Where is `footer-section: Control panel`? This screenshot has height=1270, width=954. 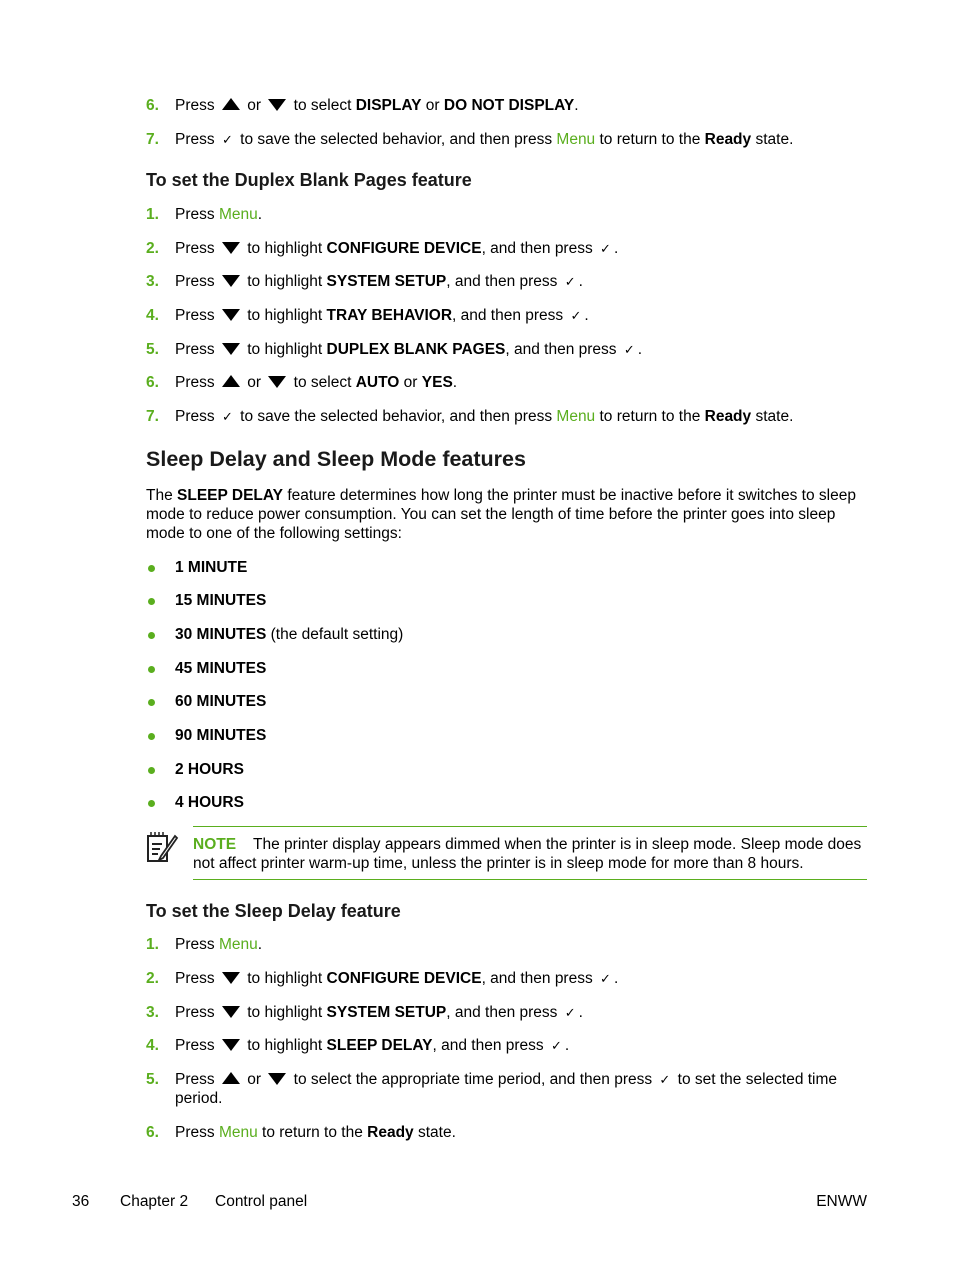
footer-section: Control panel is located at coordinates (261, 1201).